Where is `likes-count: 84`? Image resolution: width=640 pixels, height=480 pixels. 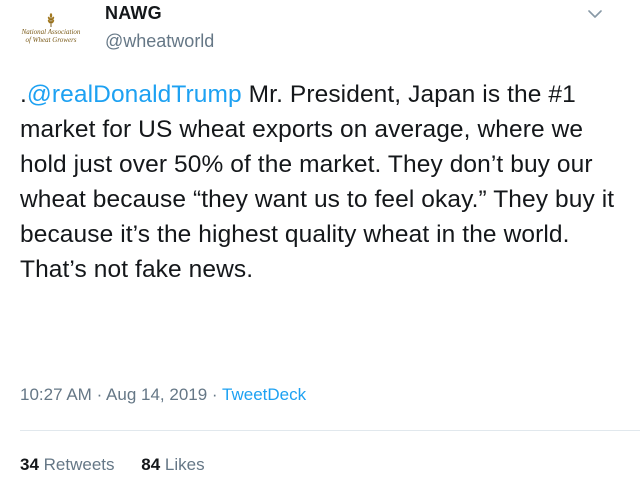 likes-count: 84 is located at coordinates (151, 464).